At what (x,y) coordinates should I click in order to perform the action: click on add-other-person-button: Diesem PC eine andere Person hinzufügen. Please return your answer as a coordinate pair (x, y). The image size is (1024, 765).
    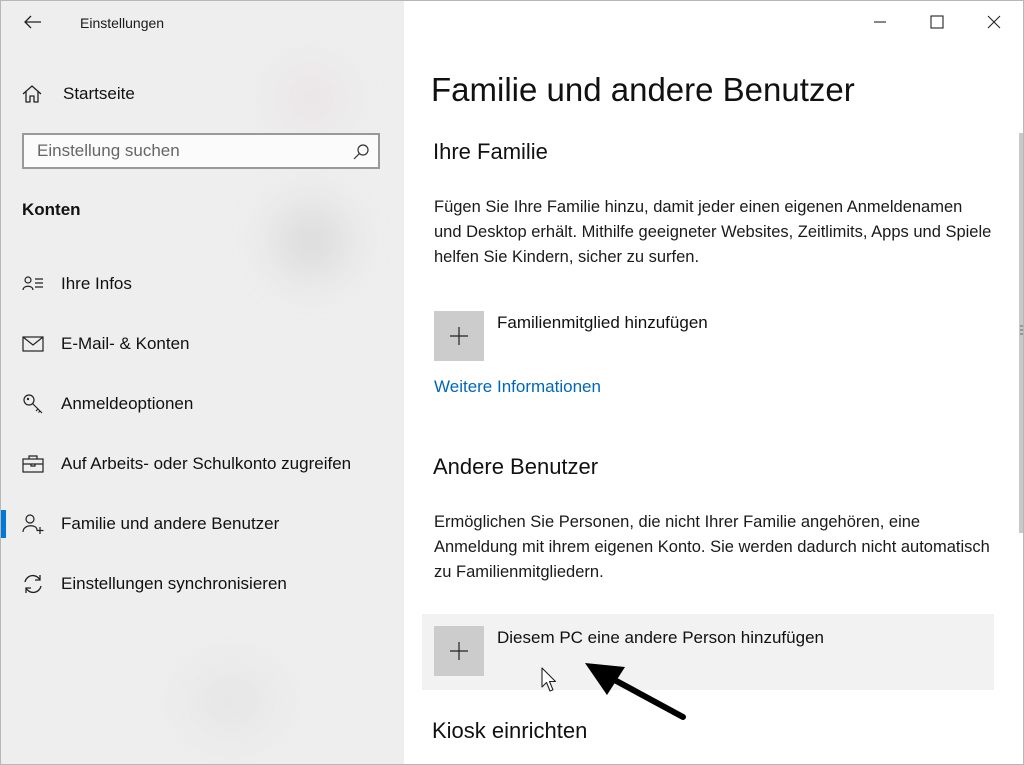
    Looking at the image, I should click on (708, 652).